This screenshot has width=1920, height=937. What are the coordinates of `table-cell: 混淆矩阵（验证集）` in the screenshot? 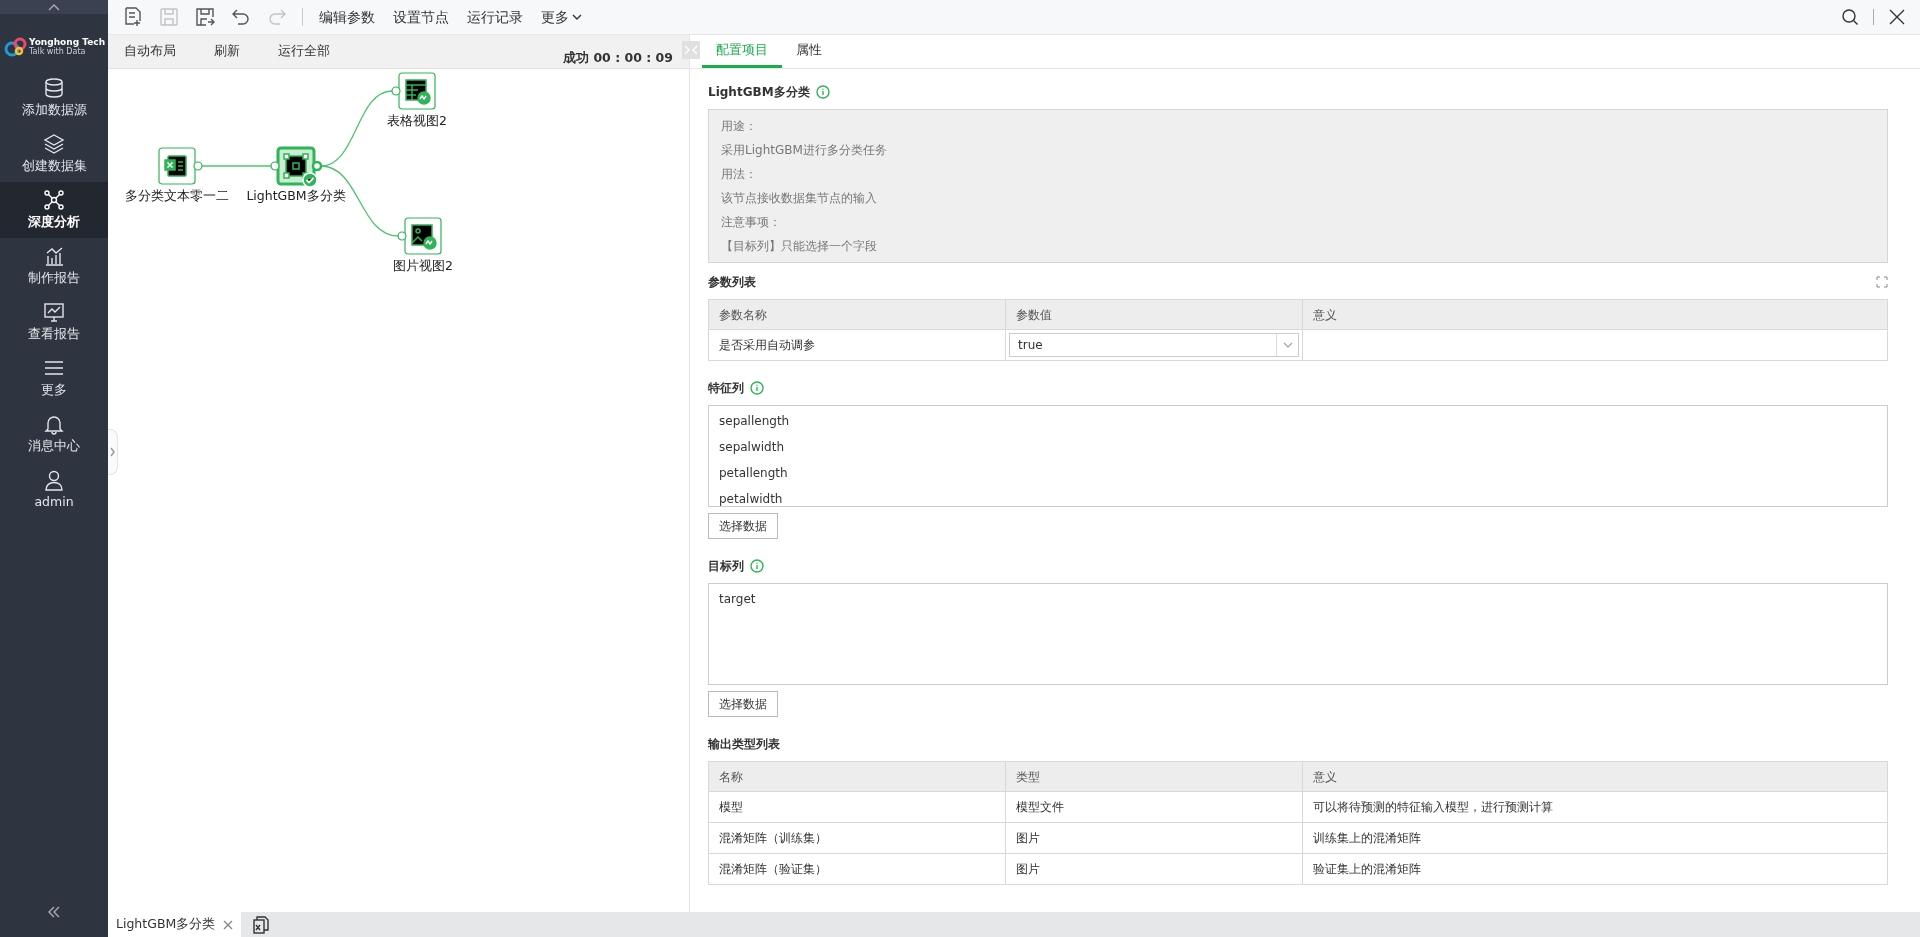 It's located at (857, 869).